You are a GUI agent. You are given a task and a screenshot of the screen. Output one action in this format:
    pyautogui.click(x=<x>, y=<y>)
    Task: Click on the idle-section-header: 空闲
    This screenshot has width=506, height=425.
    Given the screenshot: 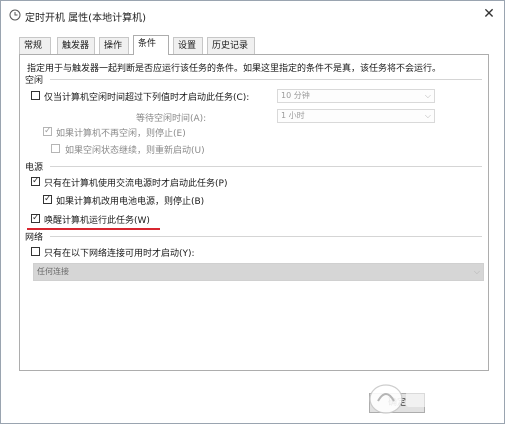 What is the action you would take?
    pyautogui.click(x=34, y=81)
    